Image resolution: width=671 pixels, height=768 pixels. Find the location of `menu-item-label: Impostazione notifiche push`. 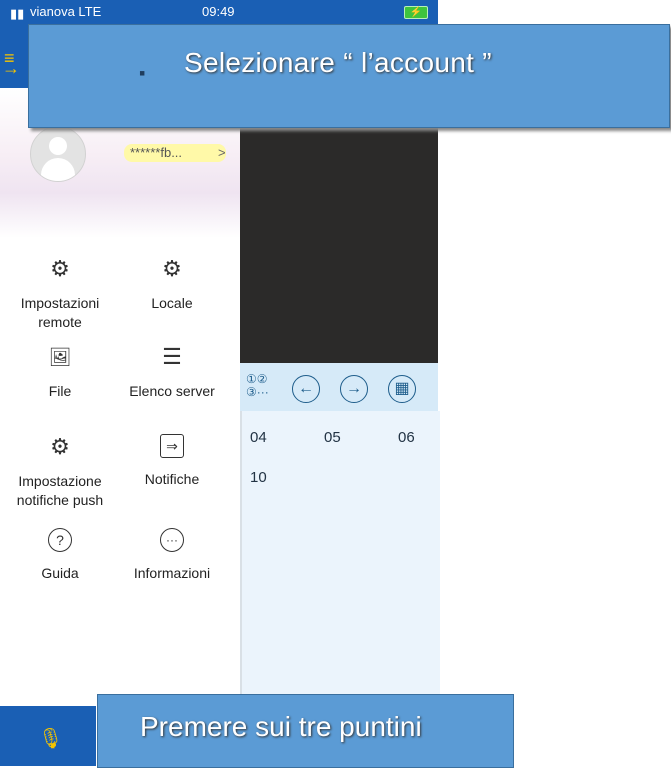

menu-item-label: Impostazione notifiche push is located at coordinates (60, 490).